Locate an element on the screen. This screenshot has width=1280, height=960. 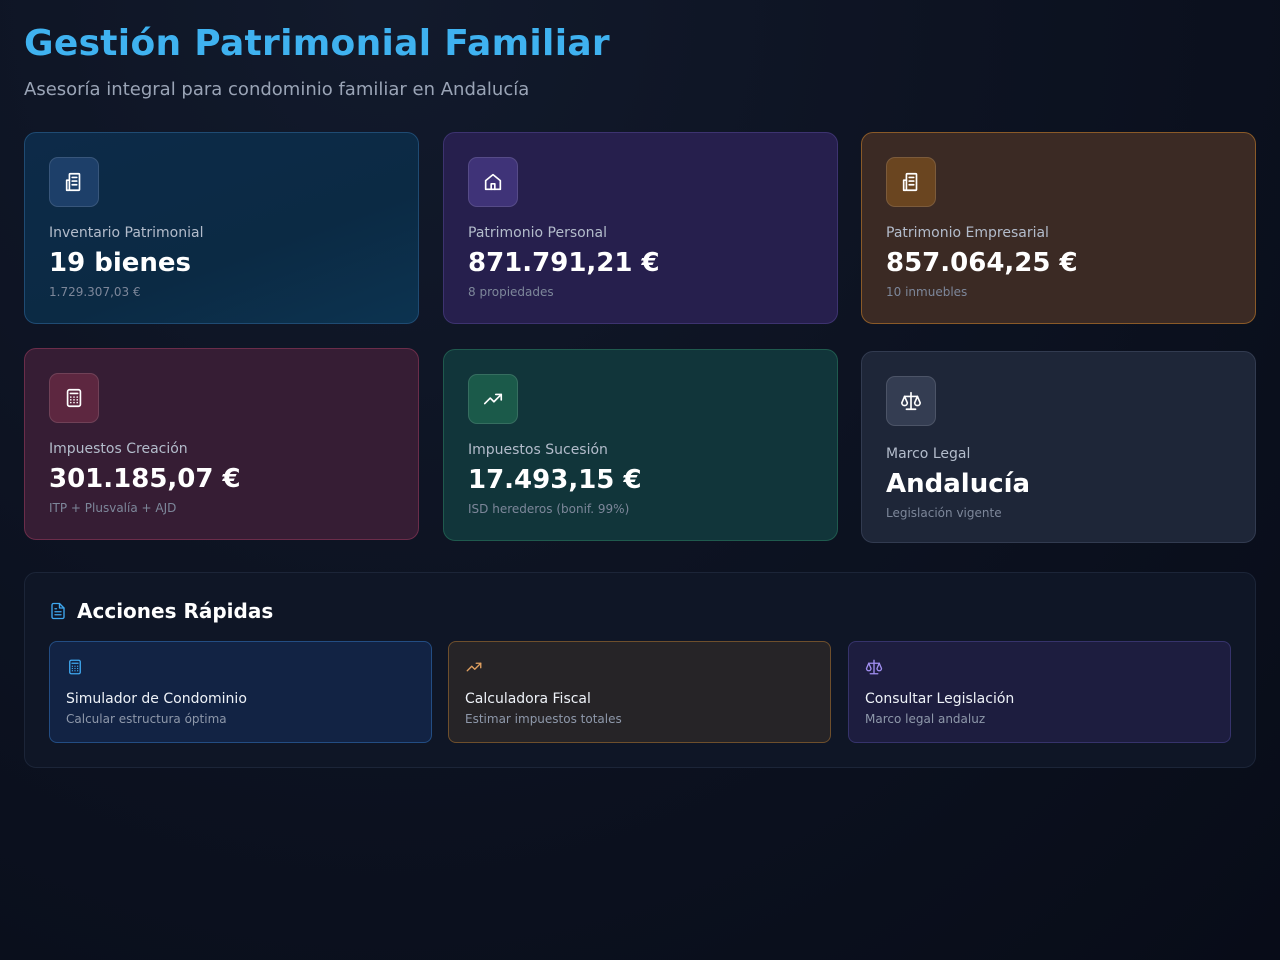
card-value: 857.064,25 € is located at coordinates (982, 263).